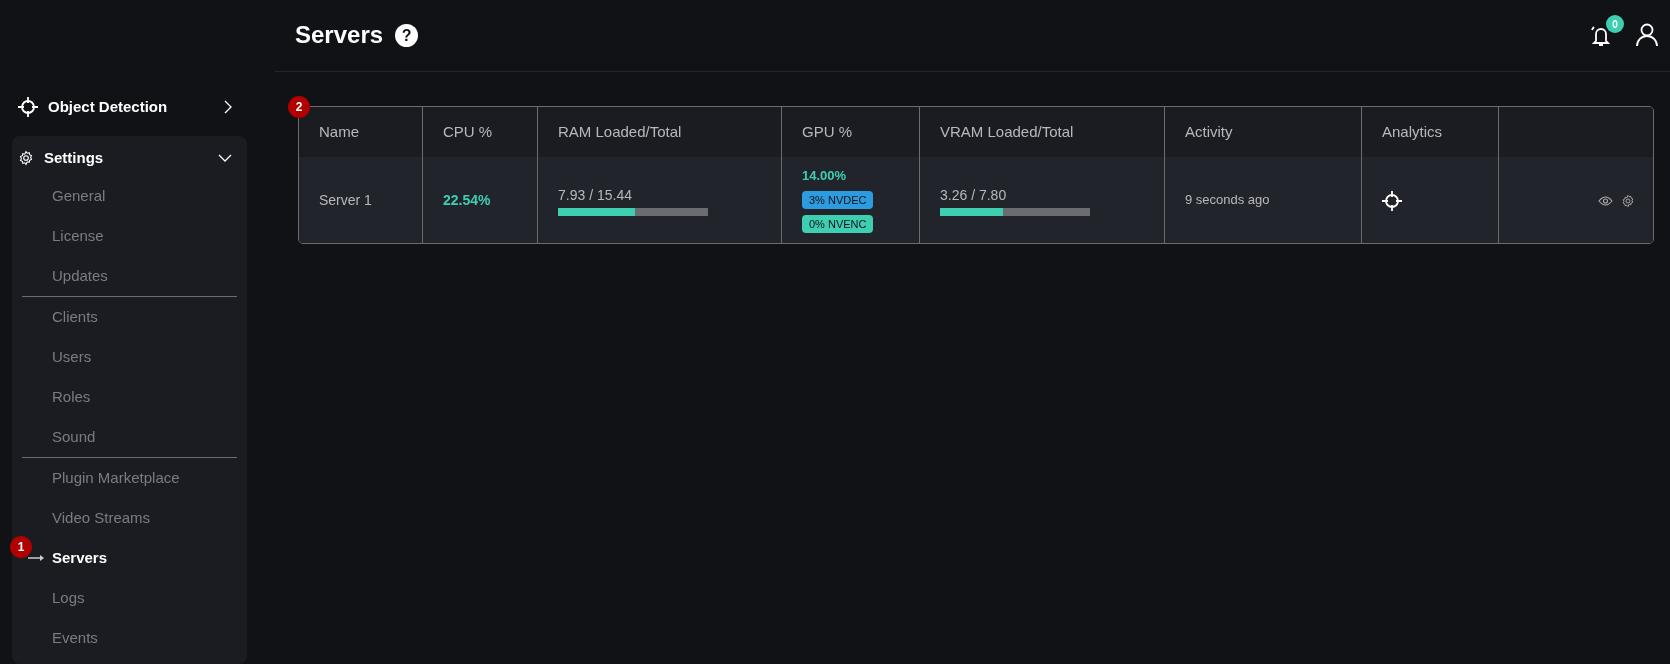  I want to click on table-cell: Server 1, so click(360, 200).